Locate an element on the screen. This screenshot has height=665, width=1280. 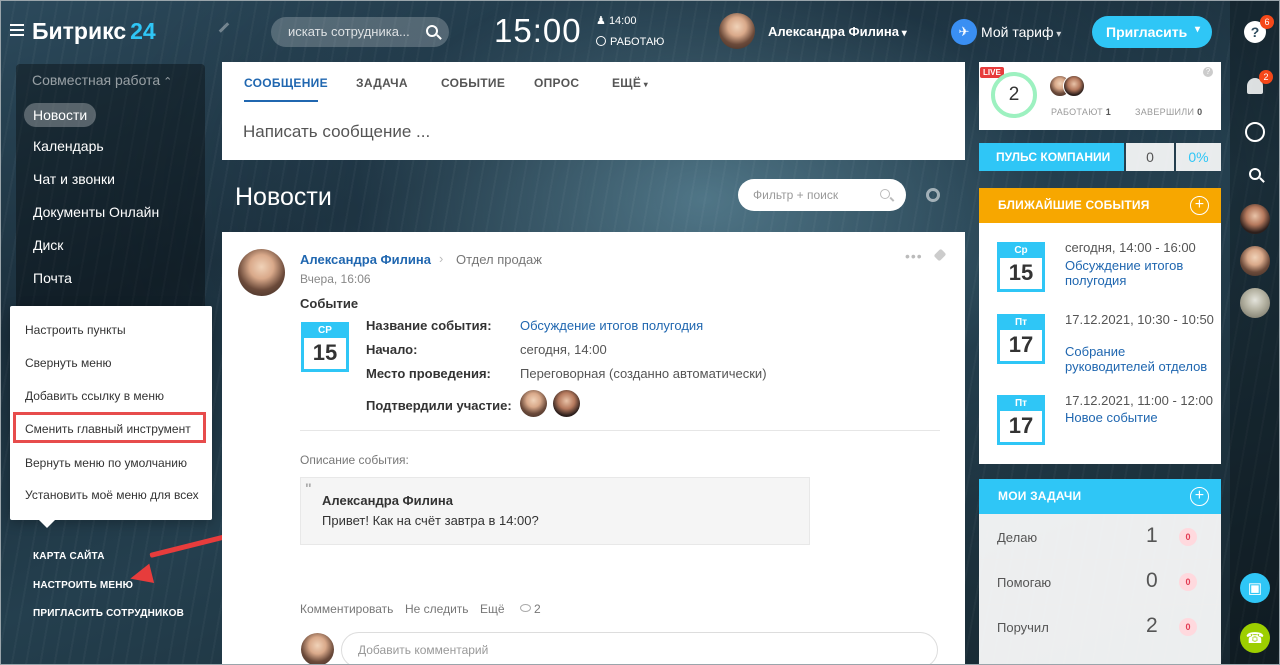
popup-reset-menu: Вернуть меню по умолчанию is located at coordinates (106, 463).